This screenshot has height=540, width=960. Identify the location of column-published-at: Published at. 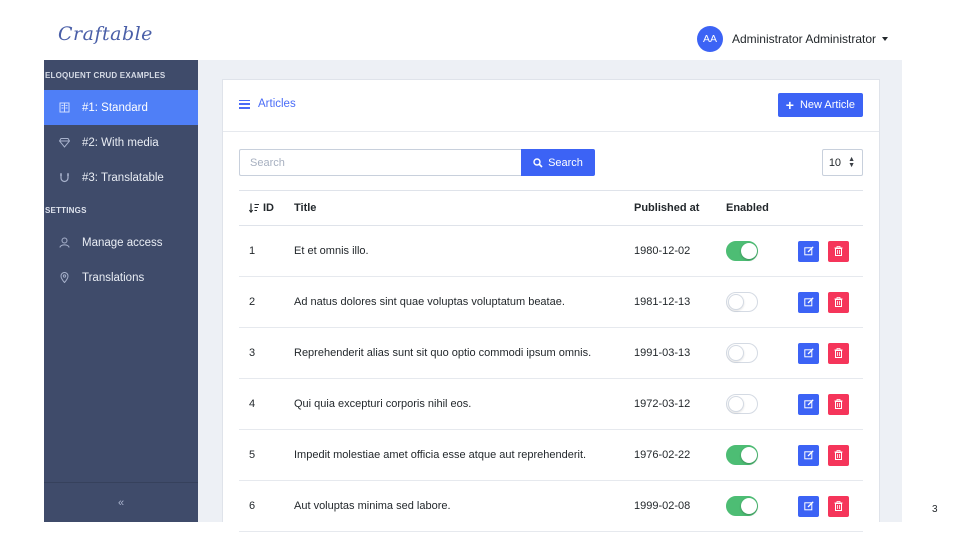
(680, 208).